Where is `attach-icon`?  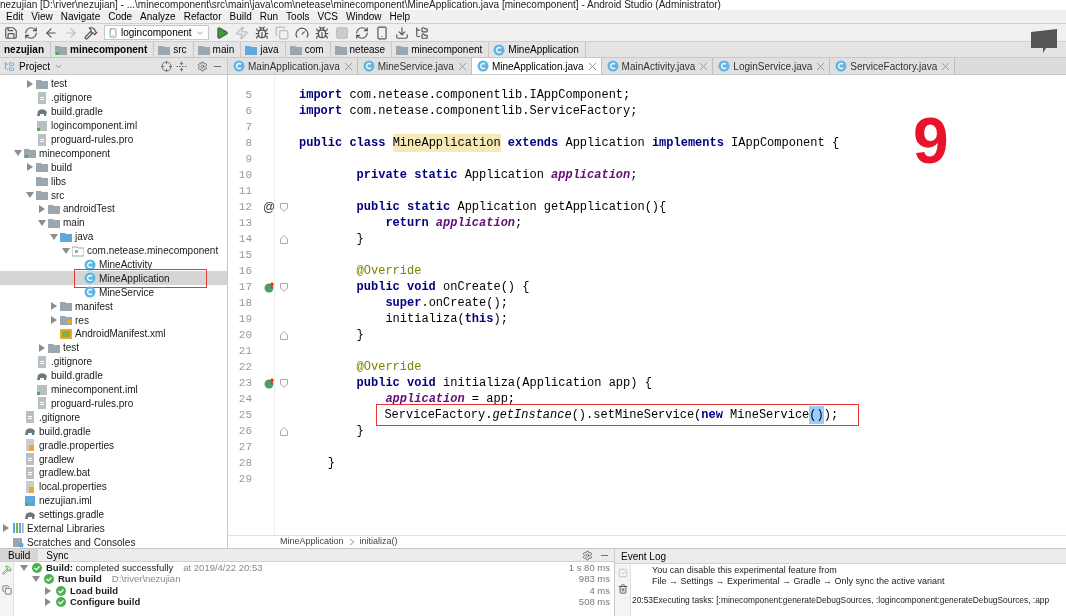 attach-icon is located at coordinates (281, 32).